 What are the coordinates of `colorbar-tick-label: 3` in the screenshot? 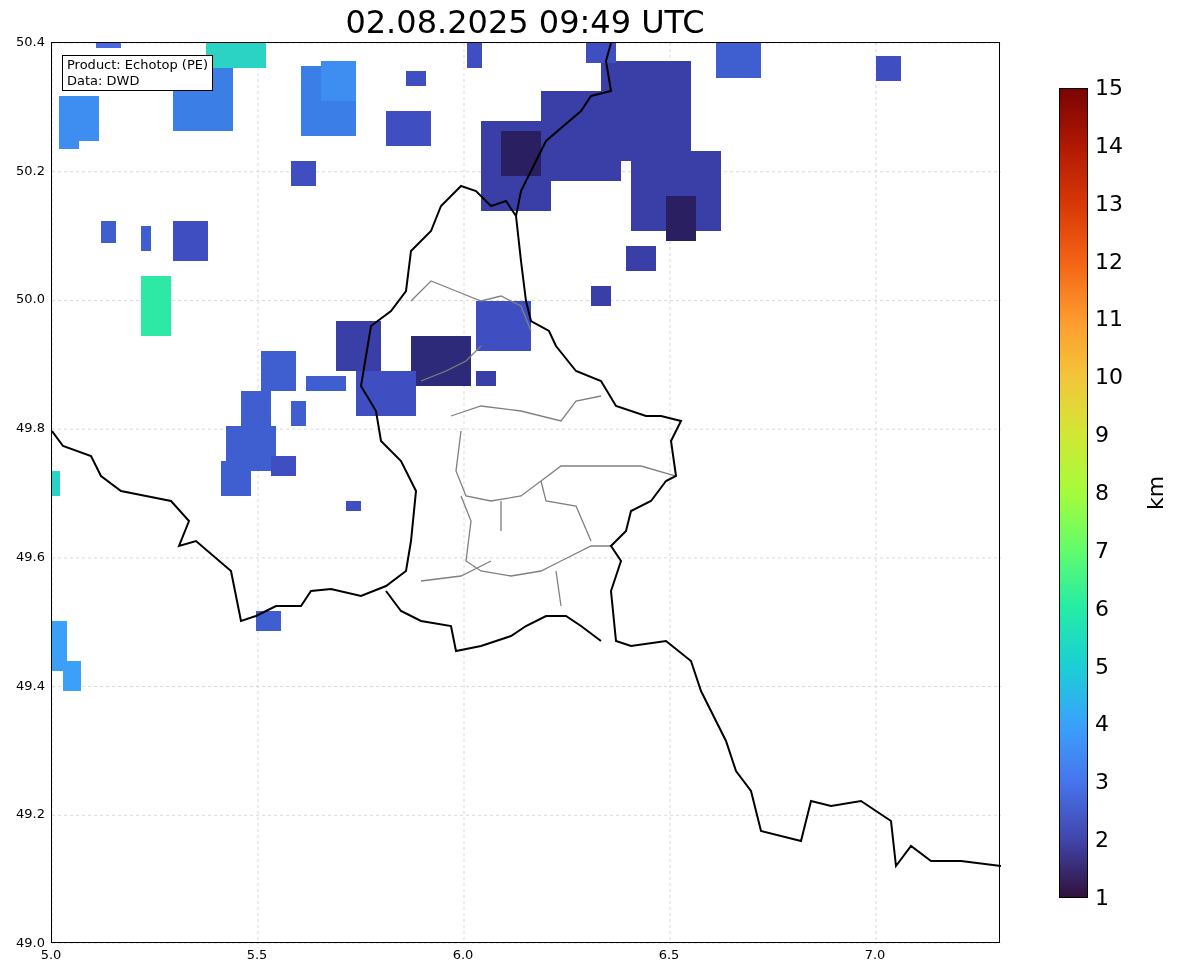 It's located at (1102, 782).